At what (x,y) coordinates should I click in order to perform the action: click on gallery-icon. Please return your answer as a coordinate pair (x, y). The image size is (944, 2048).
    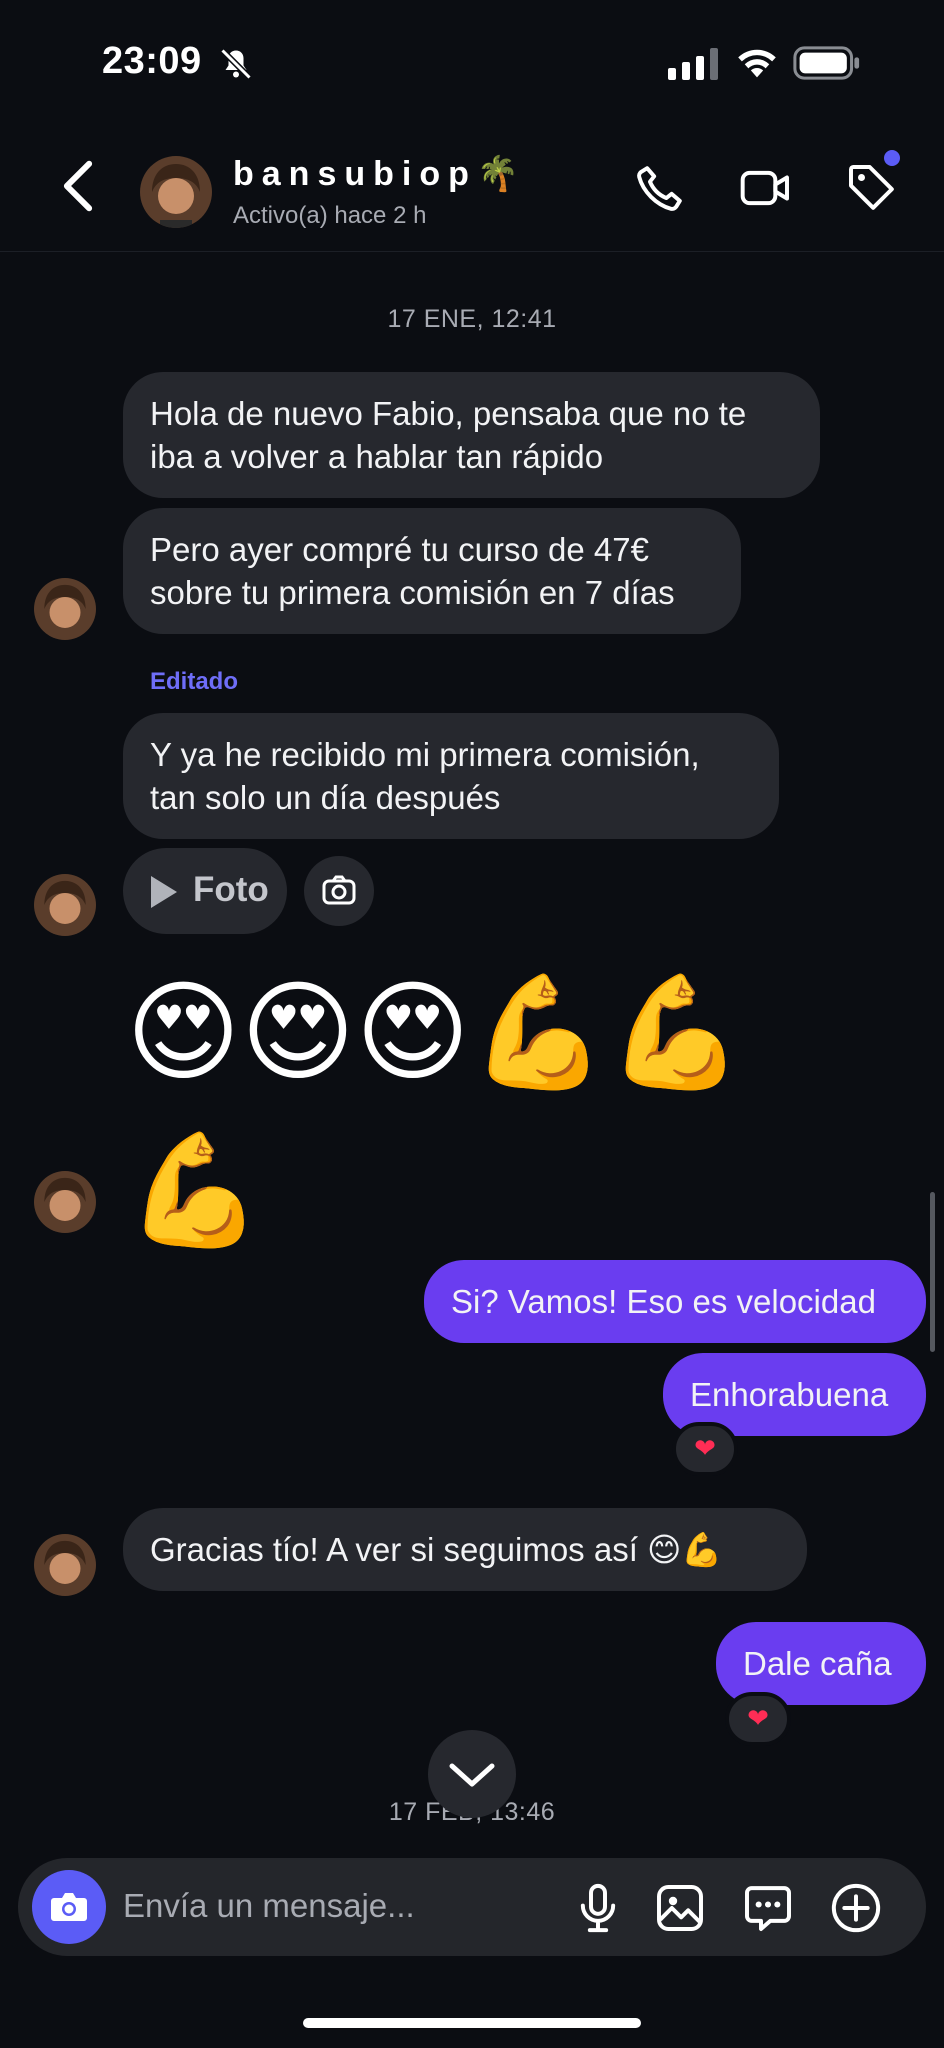
    Looking at the image, I should click on (680, 1908).